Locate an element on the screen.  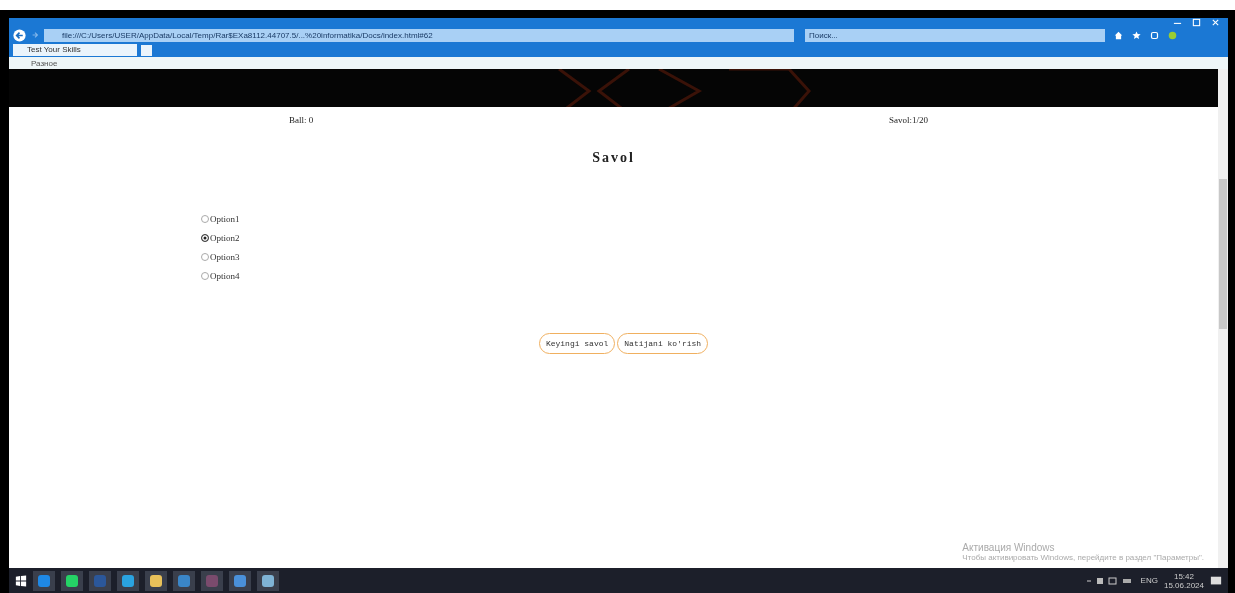
scrollbar is located at coordinates (1223, 318).